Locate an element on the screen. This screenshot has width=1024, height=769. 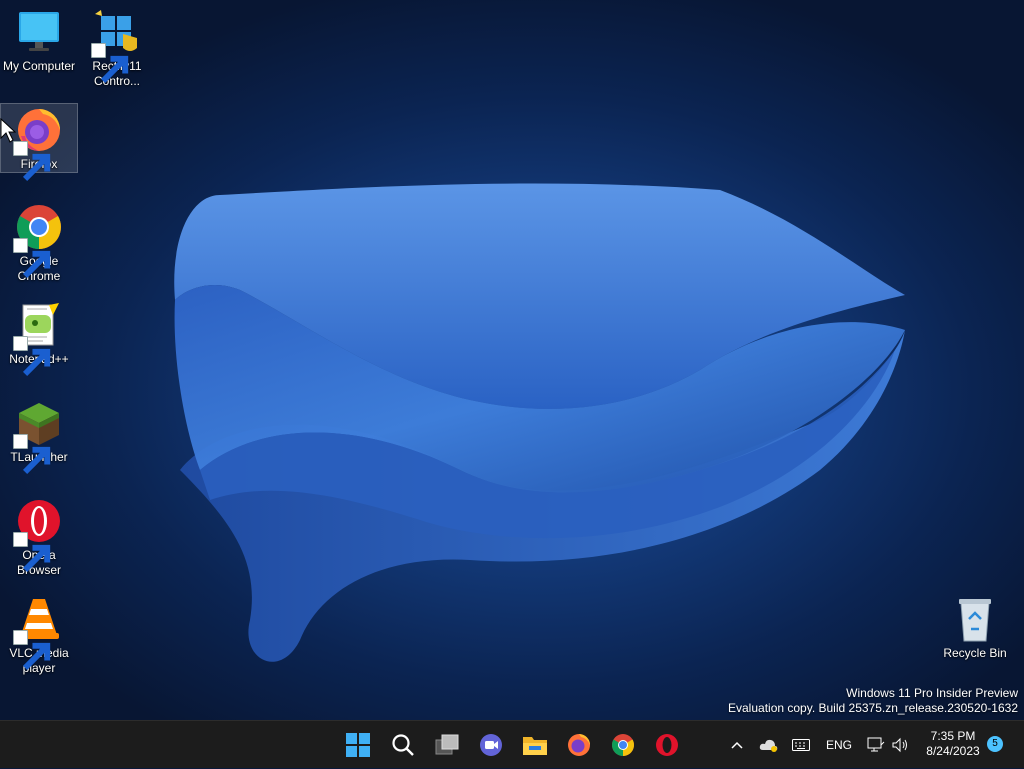
clock: 7:35 PM 8/24/2023 is located at coordinates (953, 744).